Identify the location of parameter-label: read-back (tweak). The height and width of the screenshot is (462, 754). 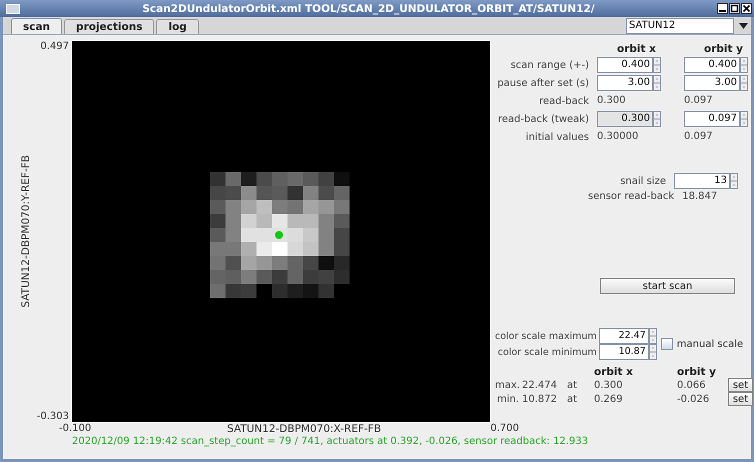
(542, 119).